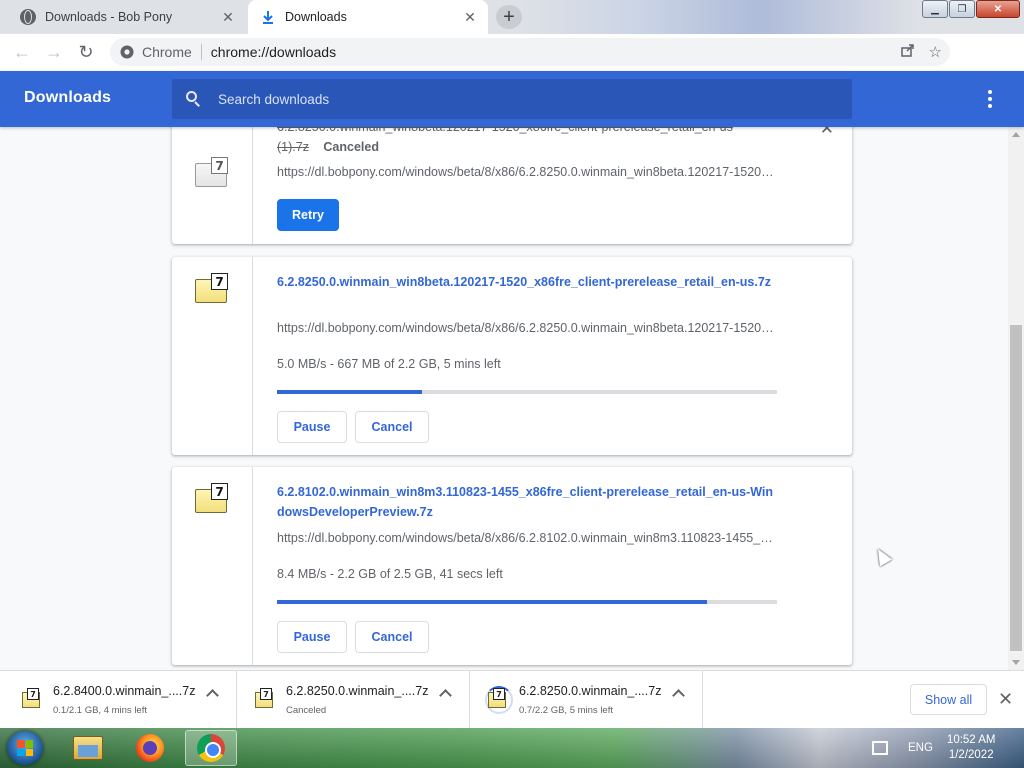 Image resolution: width=1024 pixels, height=768 pixels. Describe the element at coordinates (971, 755) in the screenshot. I see `clock-date: 1/2/2022` at that location.